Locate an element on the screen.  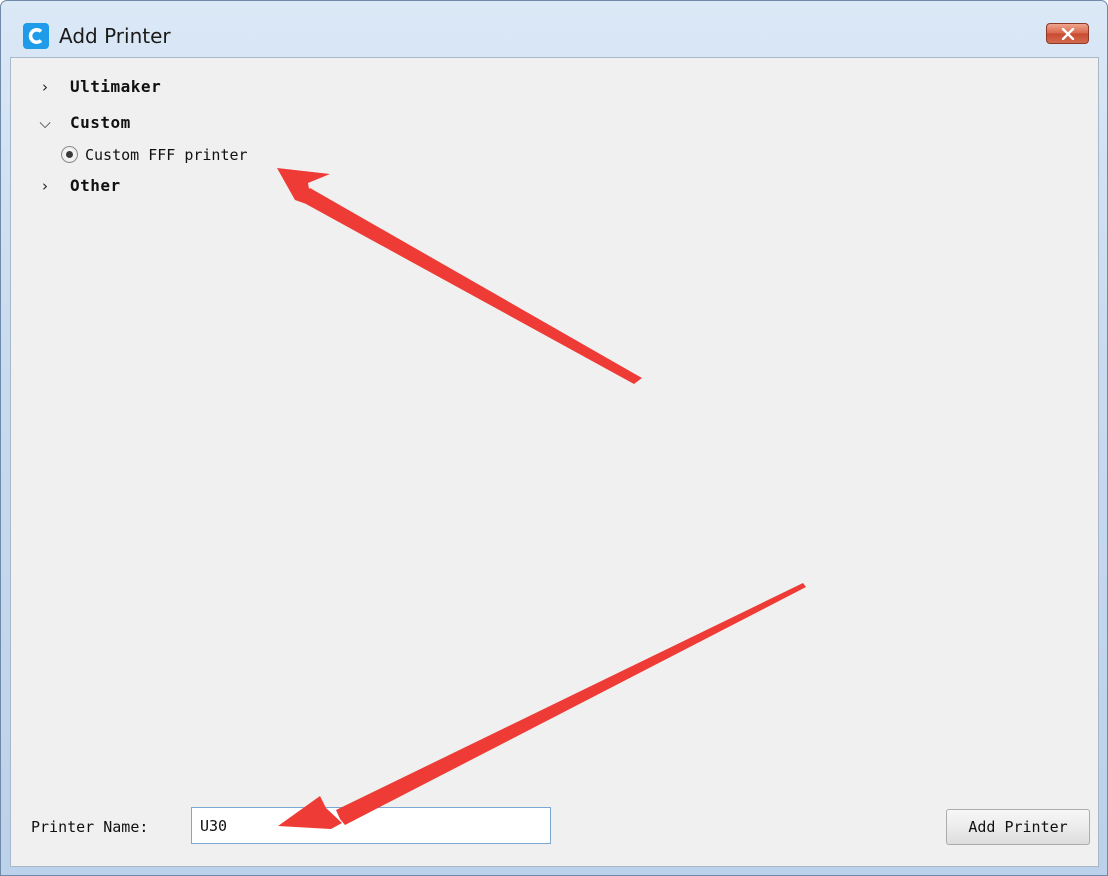
window-title: Add Printer is located at coordinates (115, 36).